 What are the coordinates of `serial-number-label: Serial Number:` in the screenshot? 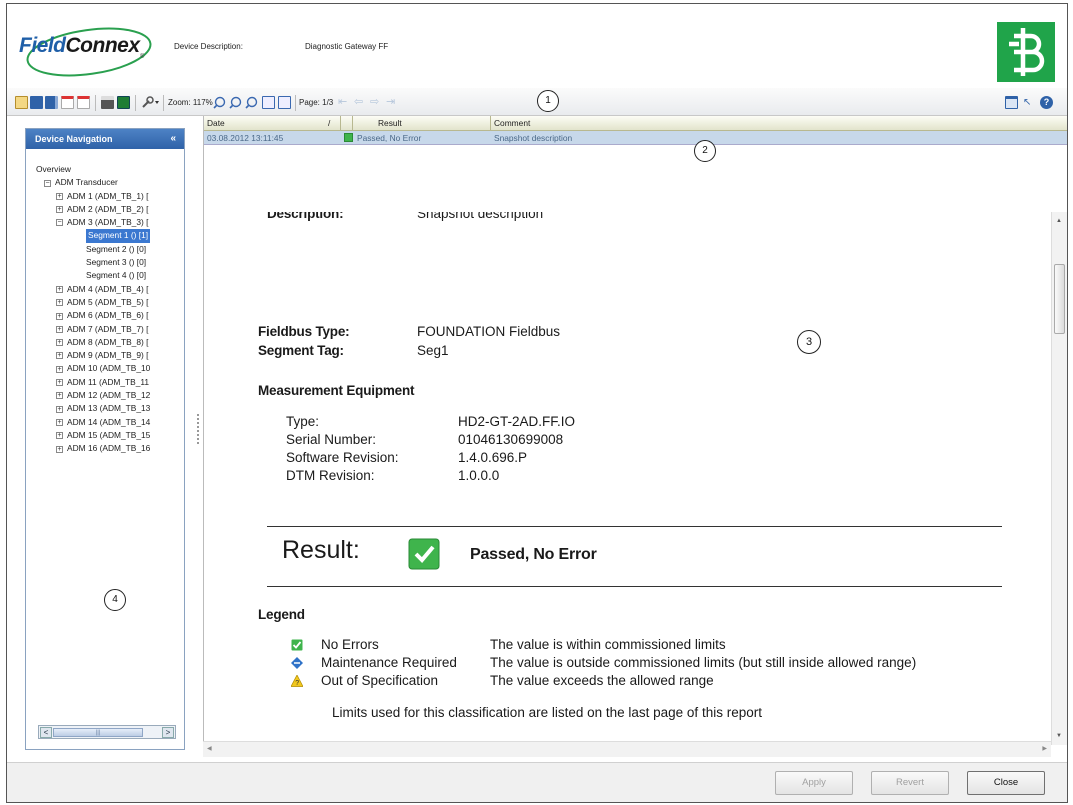 It's located at (331, 439).